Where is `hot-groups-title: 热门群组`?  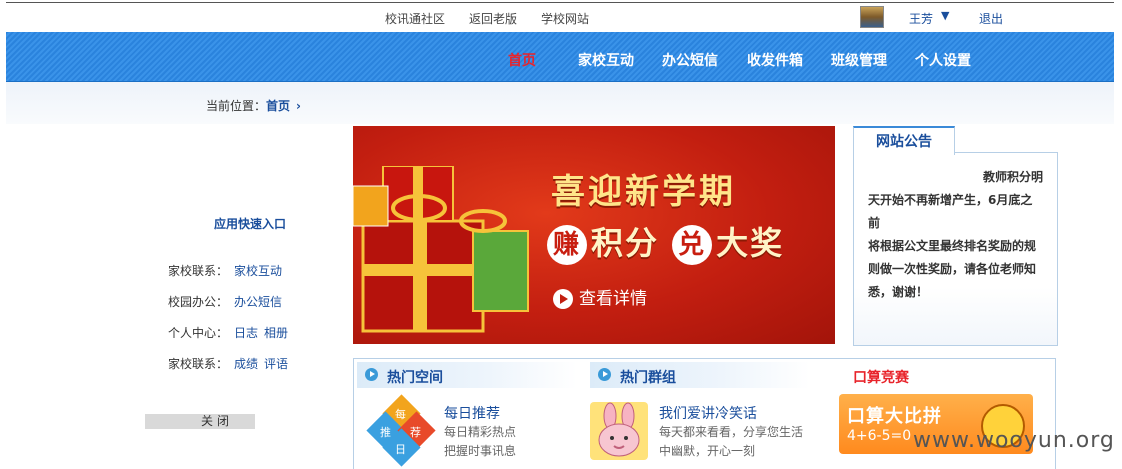
hot-groups-title: 热门群组 is located at coordinates (648, 378).